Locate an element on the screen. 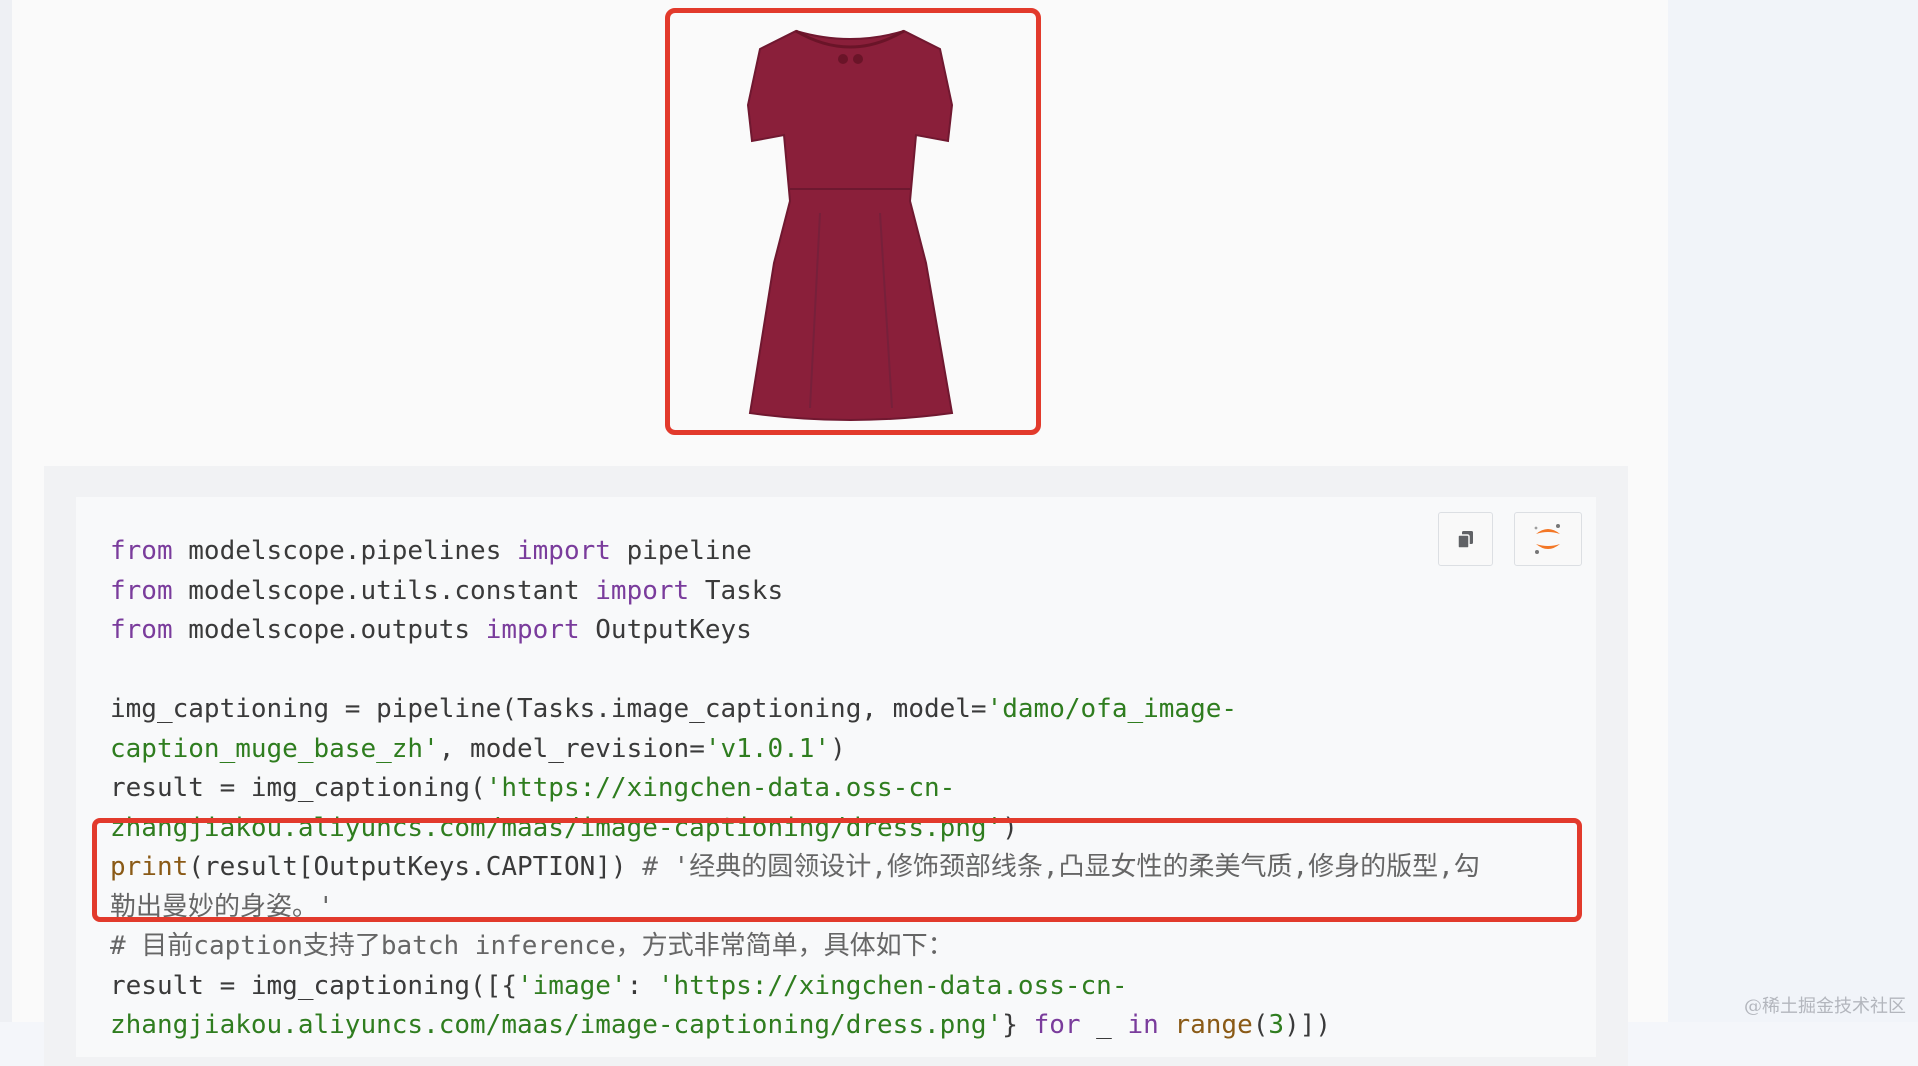  code-token: range is located at coordinates (1213, 1025).